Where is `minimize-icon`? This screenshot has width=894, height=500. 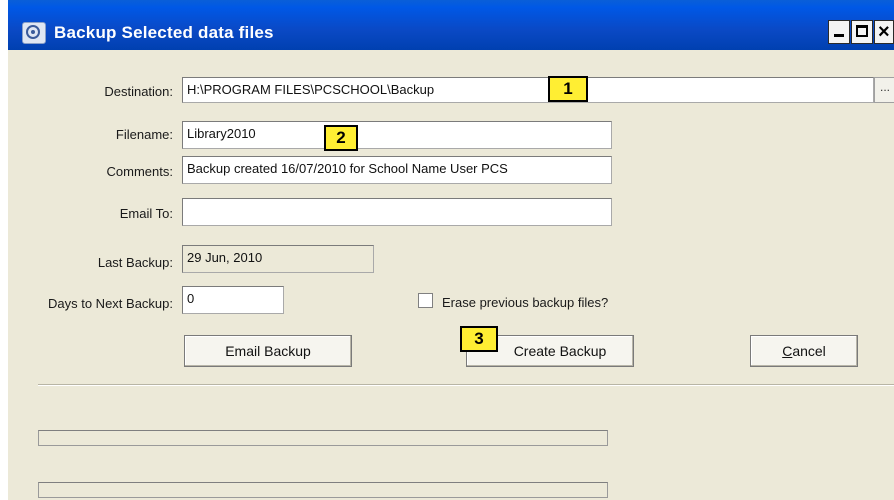 minimize-icon is located at coordinates (839, 35).